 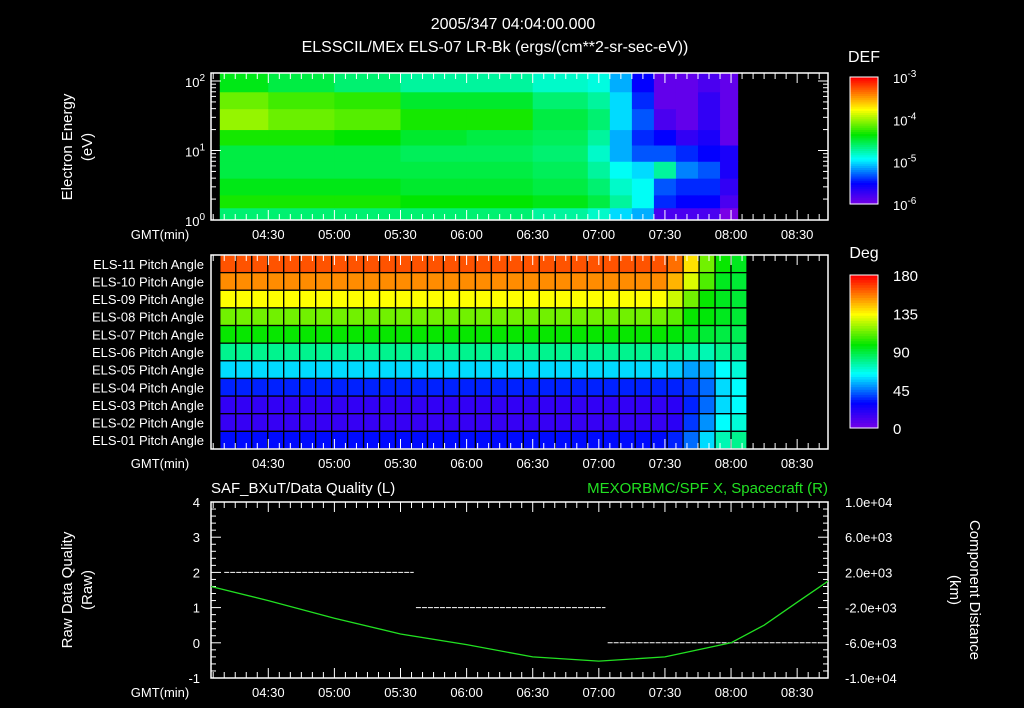 I want to click on pitch-angle-row-label: ELS-03 Pitch Angle, so click(x=148, y=405).